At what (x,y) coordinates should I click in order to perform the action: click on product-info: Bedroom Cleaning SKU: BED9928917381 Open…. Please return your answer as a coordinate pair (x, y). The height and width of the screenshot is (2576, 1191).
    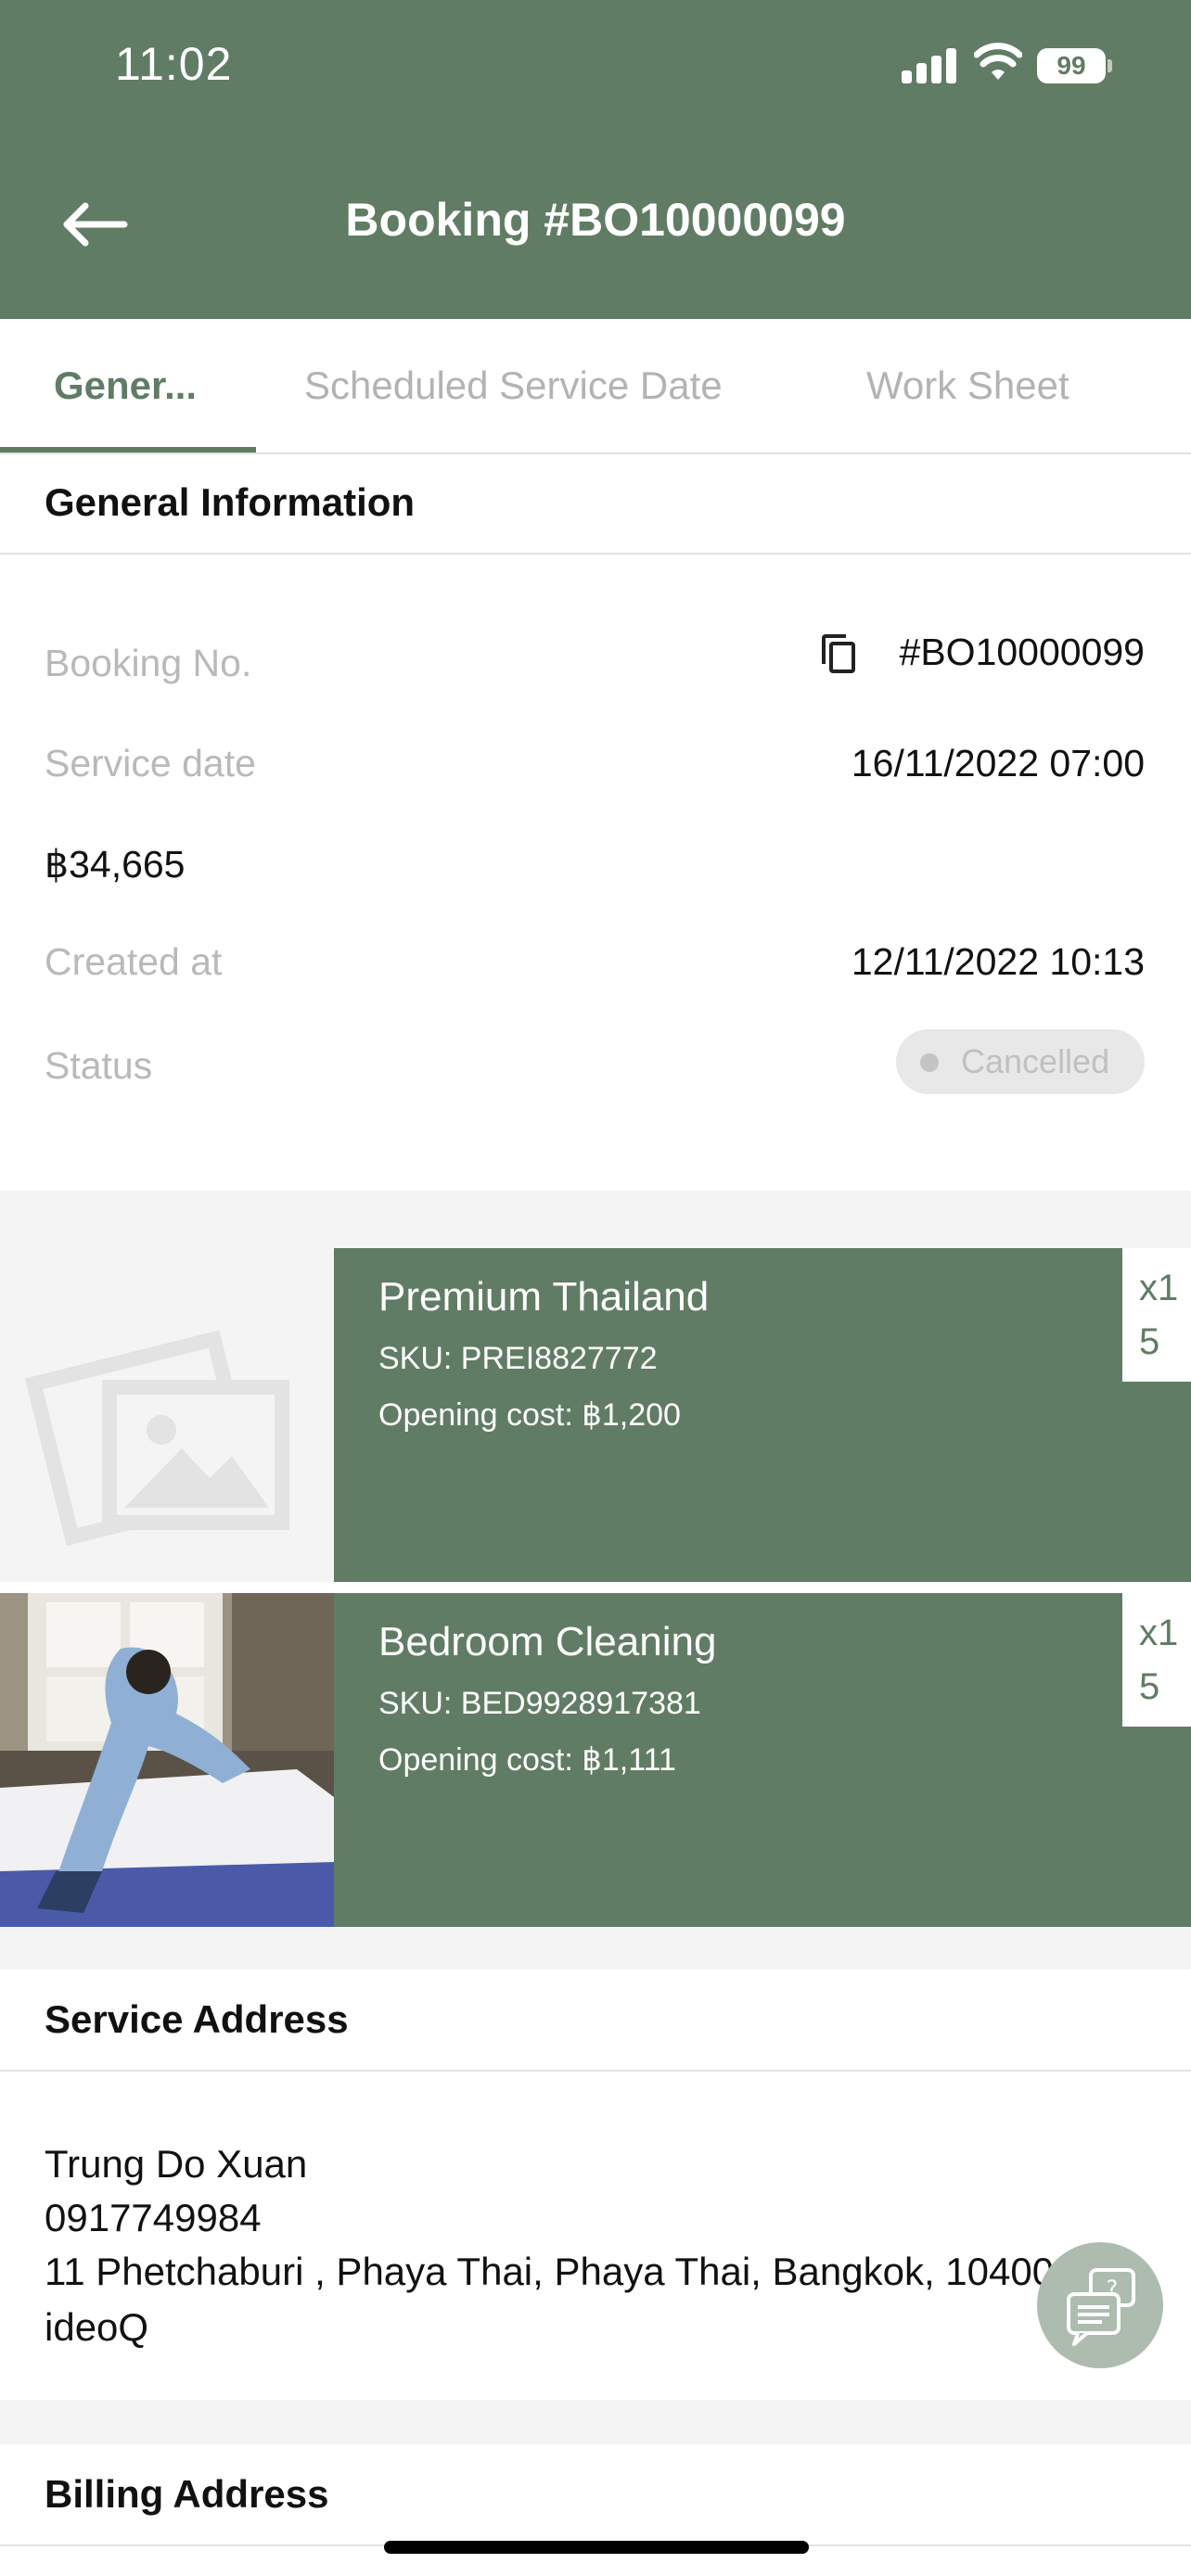
    Looking at the image, I should click on (762, 1760).